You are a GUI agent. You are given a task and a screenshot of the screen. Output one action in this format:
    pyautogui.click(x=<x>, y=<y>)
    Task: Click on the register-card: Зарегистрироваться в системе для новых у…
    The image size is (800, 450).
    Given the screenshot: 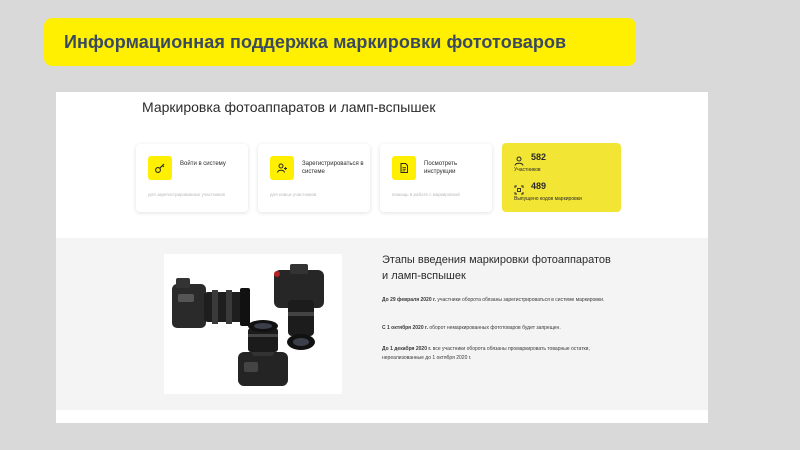 What is the action you would take?
    pyautogui.click(x=314, y=178)
    